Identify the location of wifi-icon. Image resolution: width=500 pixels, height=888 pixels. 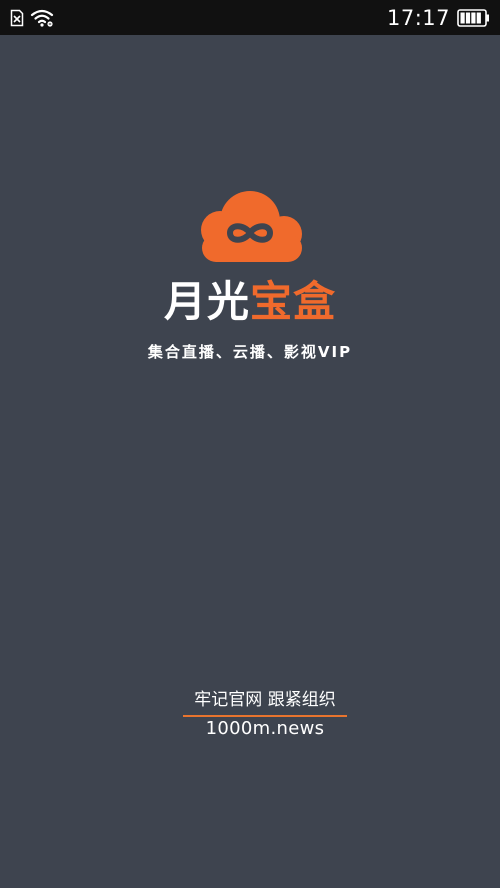
(42, 18).